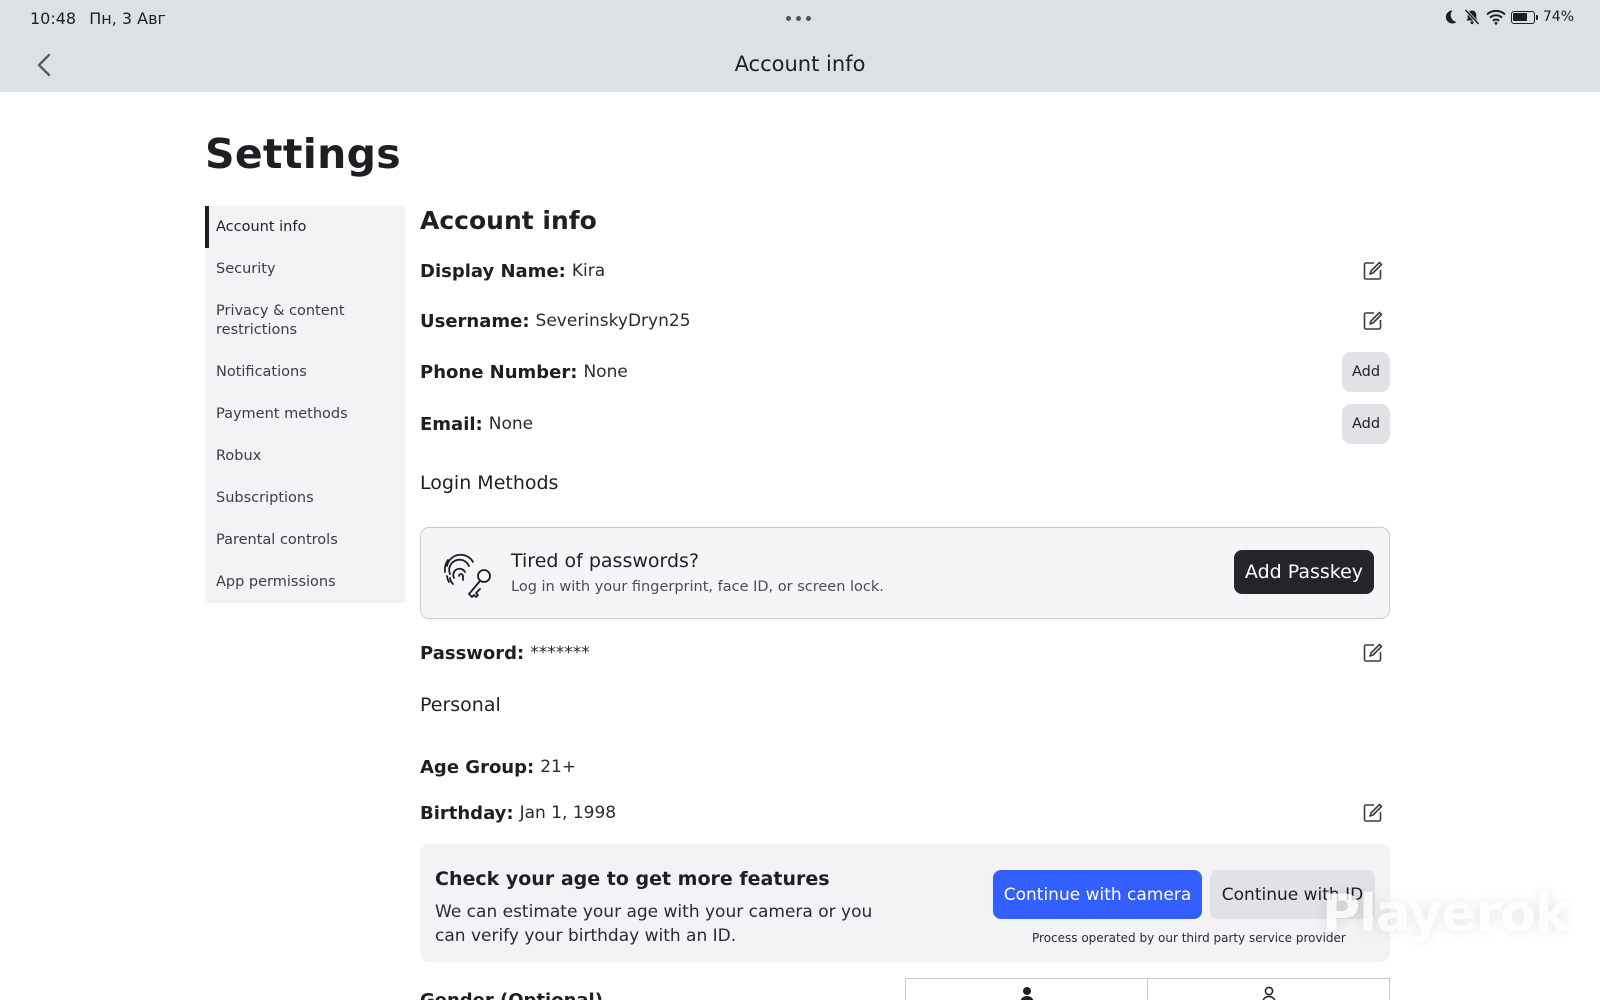  What do you see at coordinates (276, 582) in the screenshot?
I see `sidebar-item-label: App permissions` at bounding box center [276, 582].